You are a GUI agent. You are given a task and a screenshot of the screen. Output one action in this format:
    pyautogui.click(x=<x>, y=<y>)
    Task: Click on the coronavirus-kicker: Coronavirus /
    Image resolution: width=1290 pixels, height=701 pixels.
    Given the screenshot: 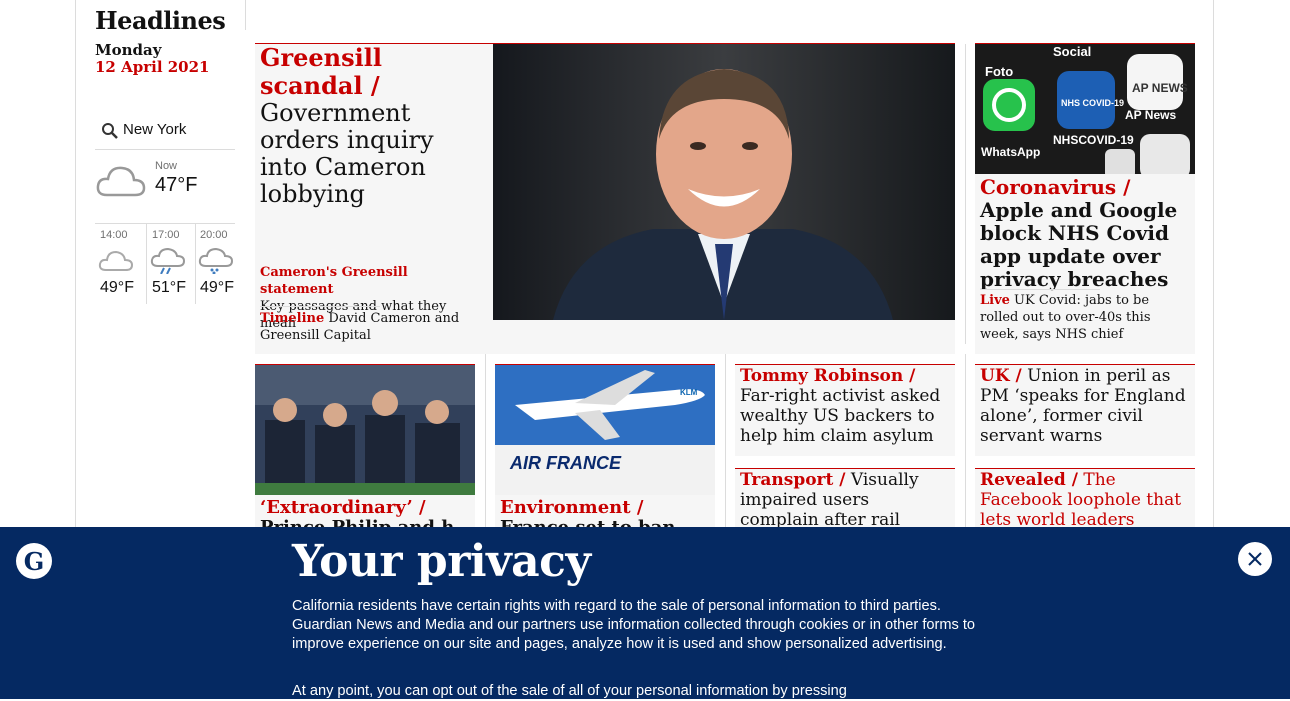 What is the action you would take?
    pyautogui.click(x=1055, y=187)
    